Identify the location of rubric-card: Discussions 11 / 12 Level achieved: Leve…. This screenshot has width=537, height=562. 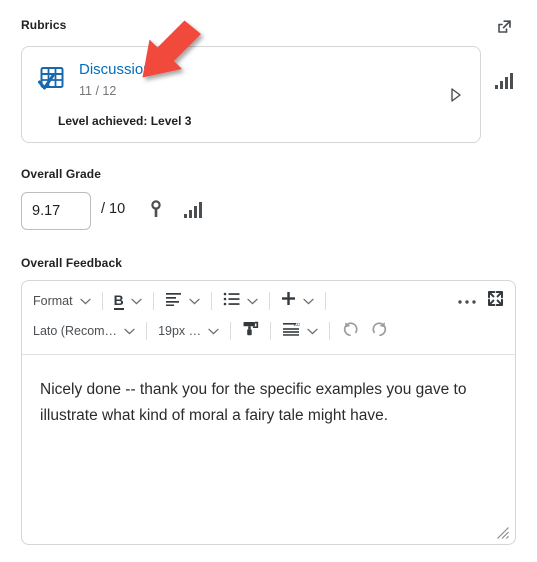
(251, 94).